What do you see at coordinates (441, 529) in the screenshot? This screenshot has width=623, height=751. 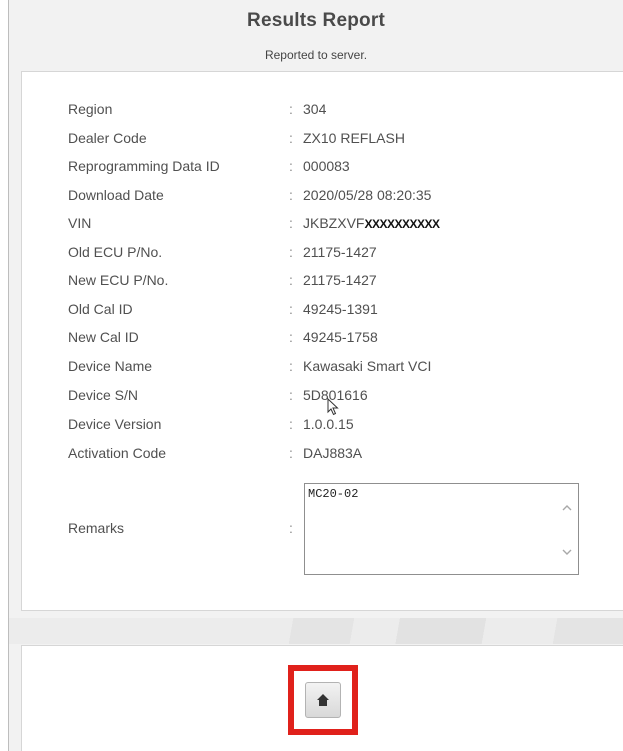 I see `remarks-textarea: MC20-02` at bounding box center [441, 529].